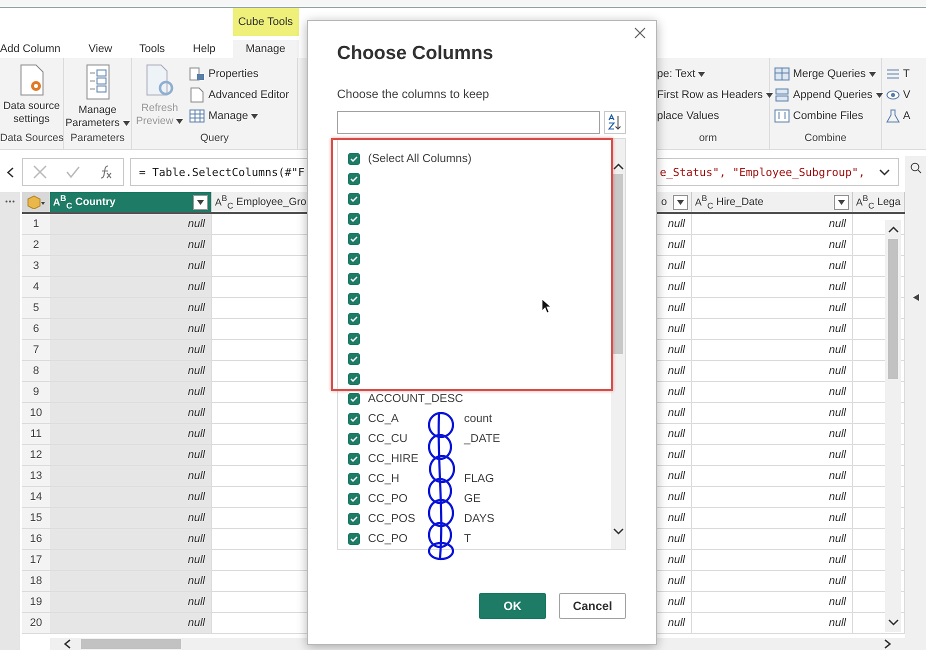 This screenshot has height=650, width=926. Describe the element at coordinates (95, 202) in the screenshot. I see `column-name: Country` at that location.